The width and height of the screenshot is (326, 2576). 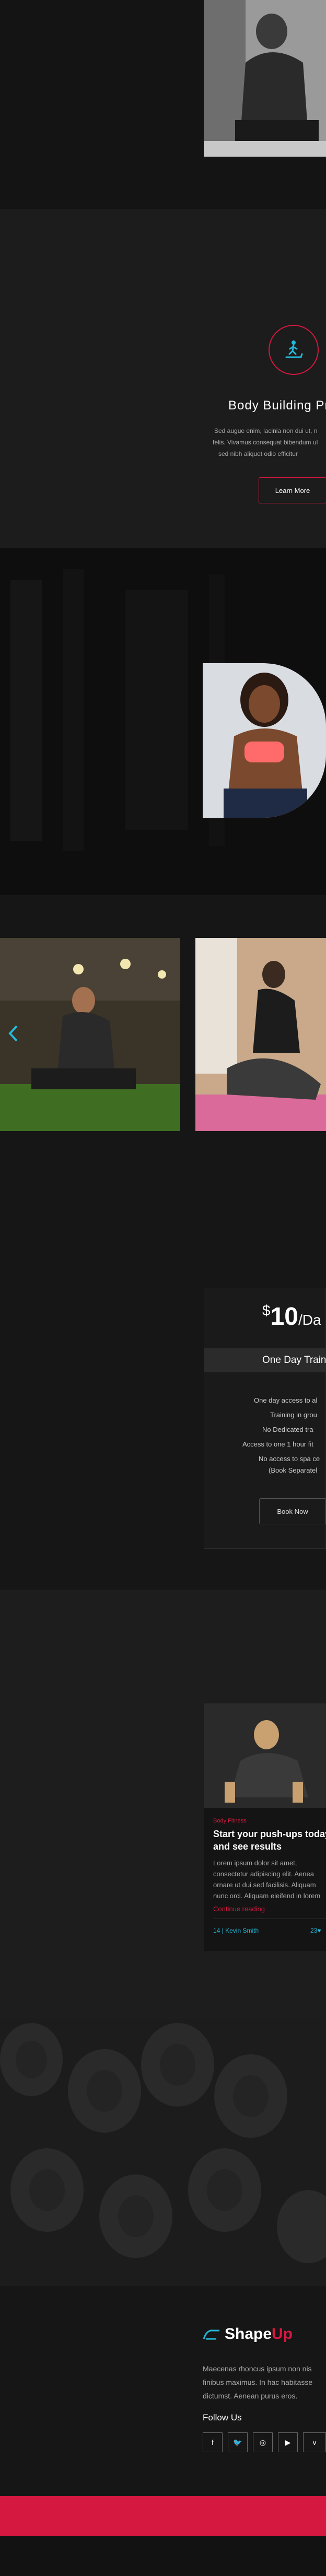 What do you see at coordinates (270, 1909) in the screenshot?
I see `continue-reading-link: Continue reading` at bounding box center [270, 1909].